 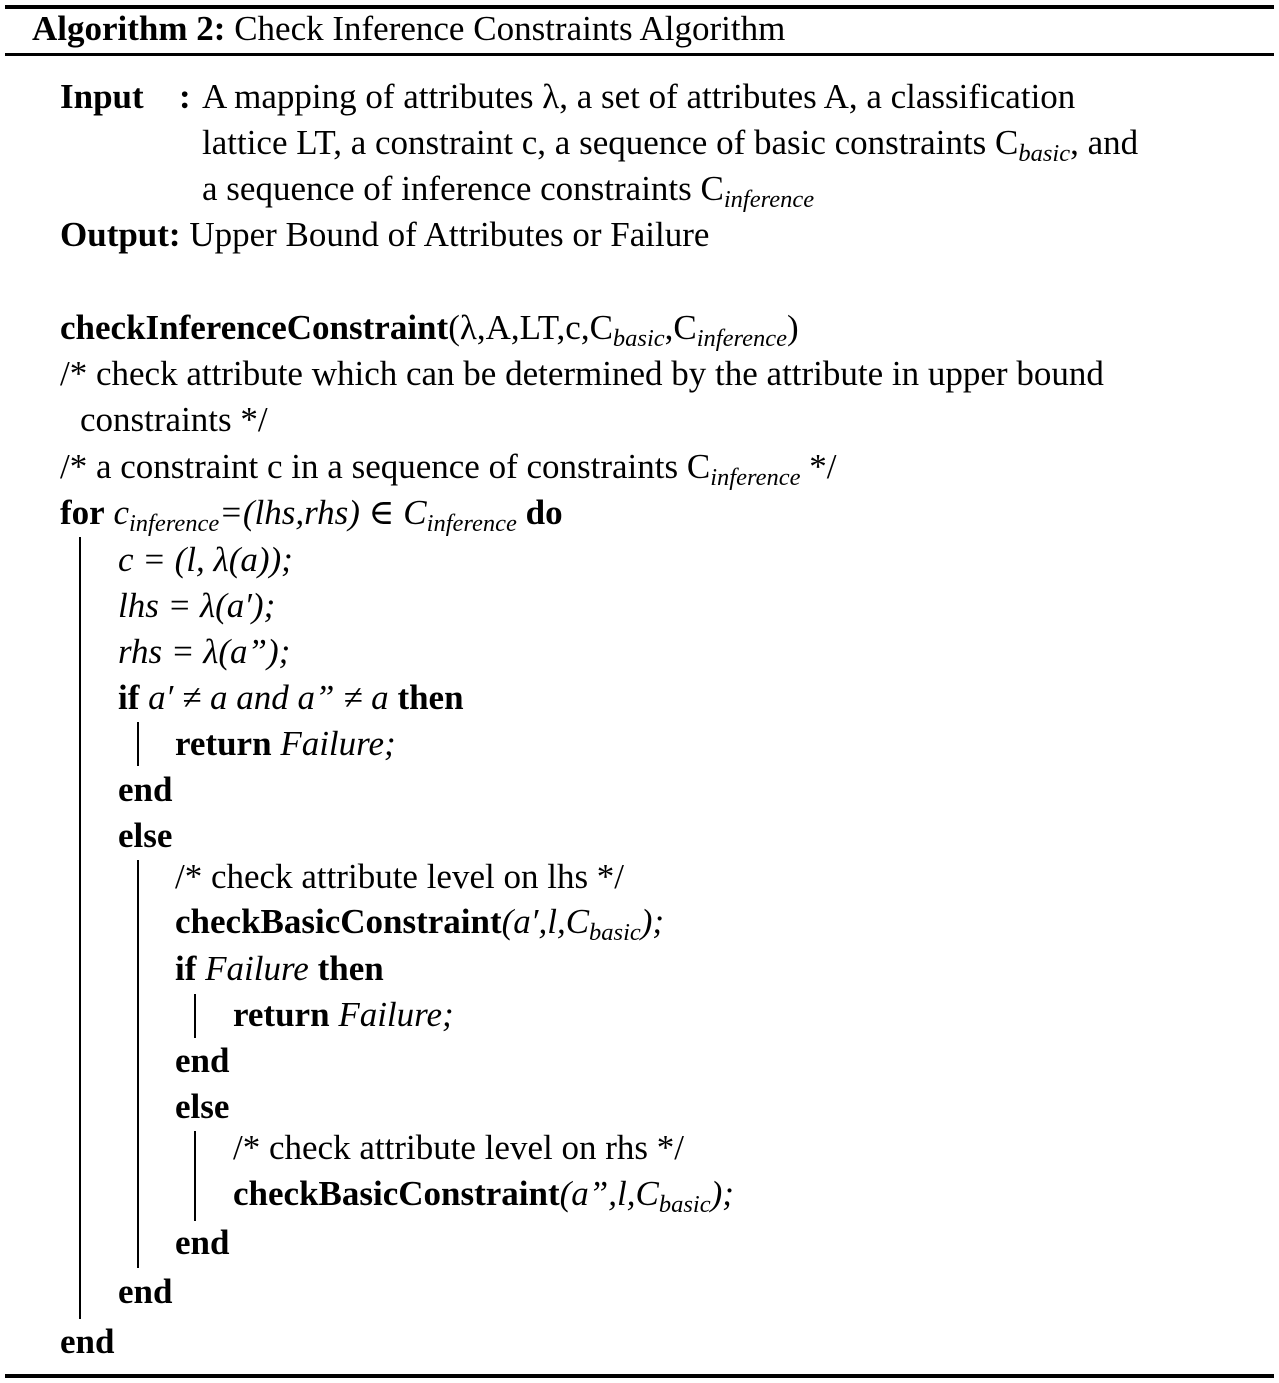 What do you see at coordinates (138, 744) in the screenshot?
I see `if-block-bar` at bounding box center [138, 744].